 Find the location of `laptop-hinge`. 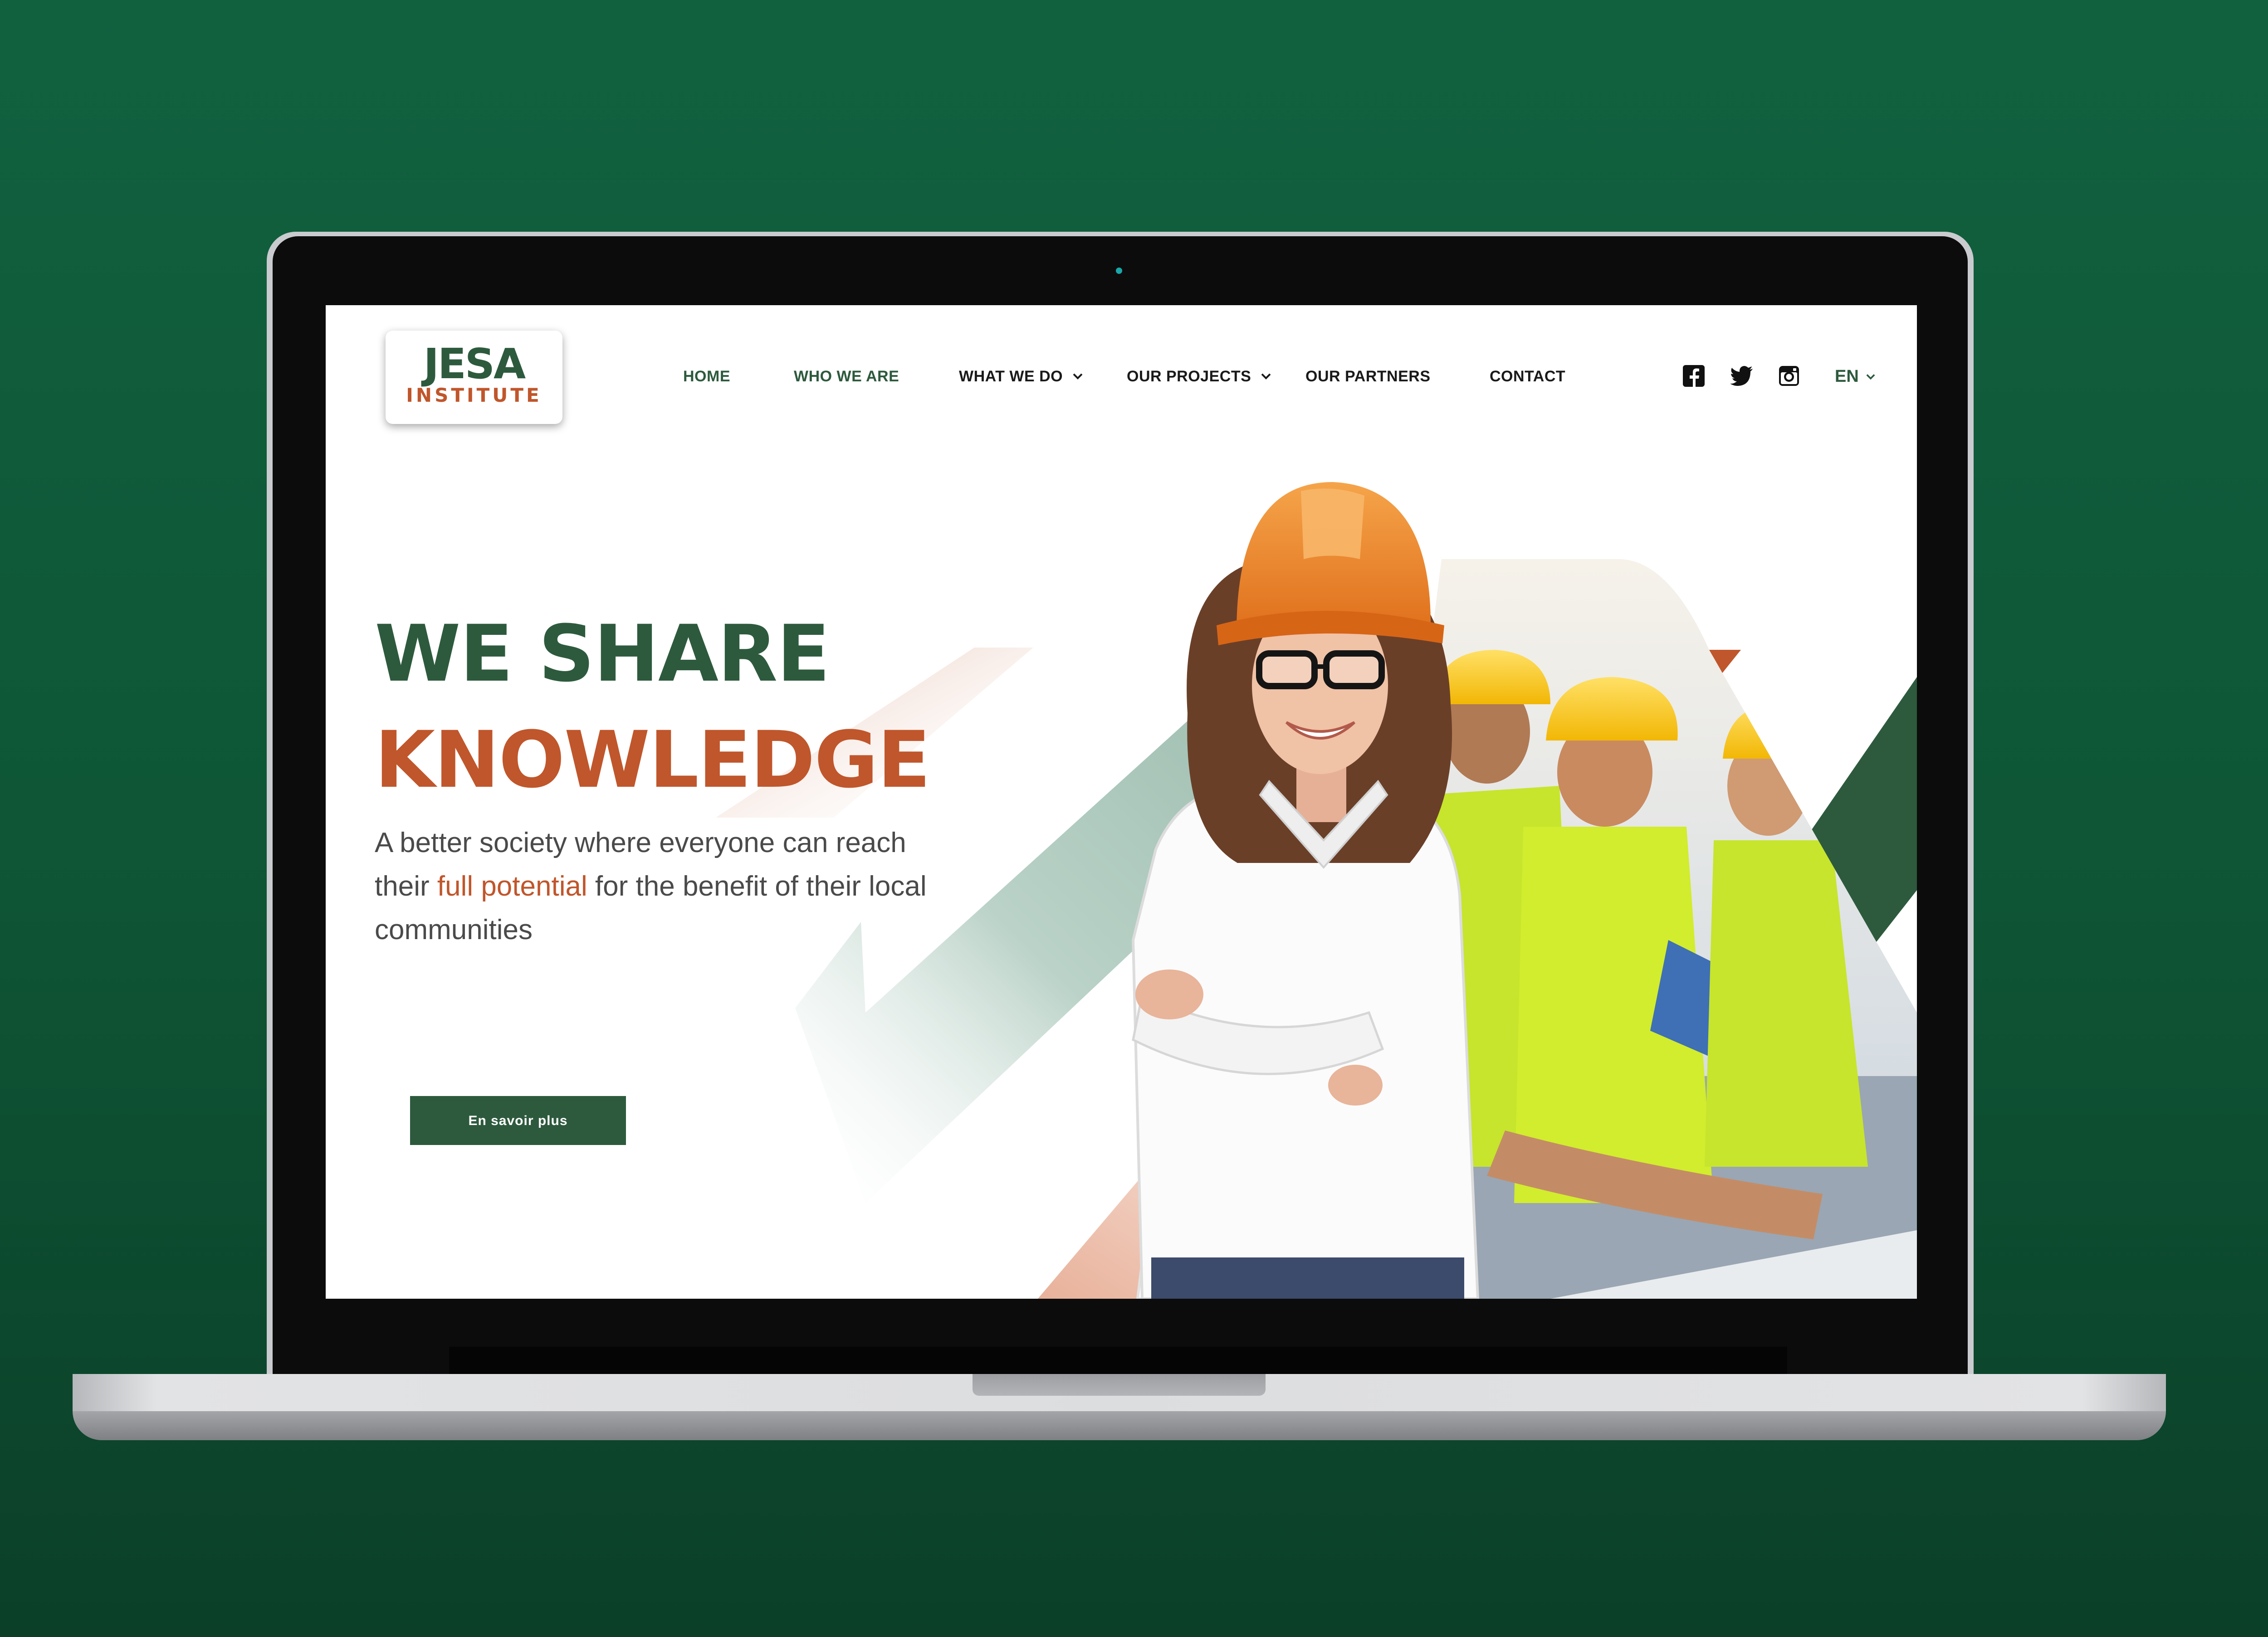

laptop-hinge is located at coordinates (1118, 1360).